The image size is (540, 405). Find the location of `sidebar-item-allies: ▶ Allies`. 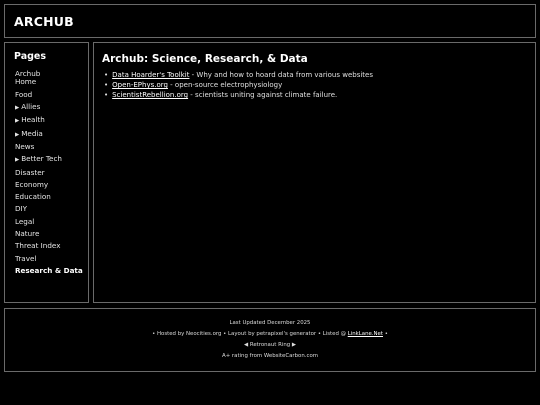

sidebar-item-allies: ▶ Allies is located at coordinates (49, 107).